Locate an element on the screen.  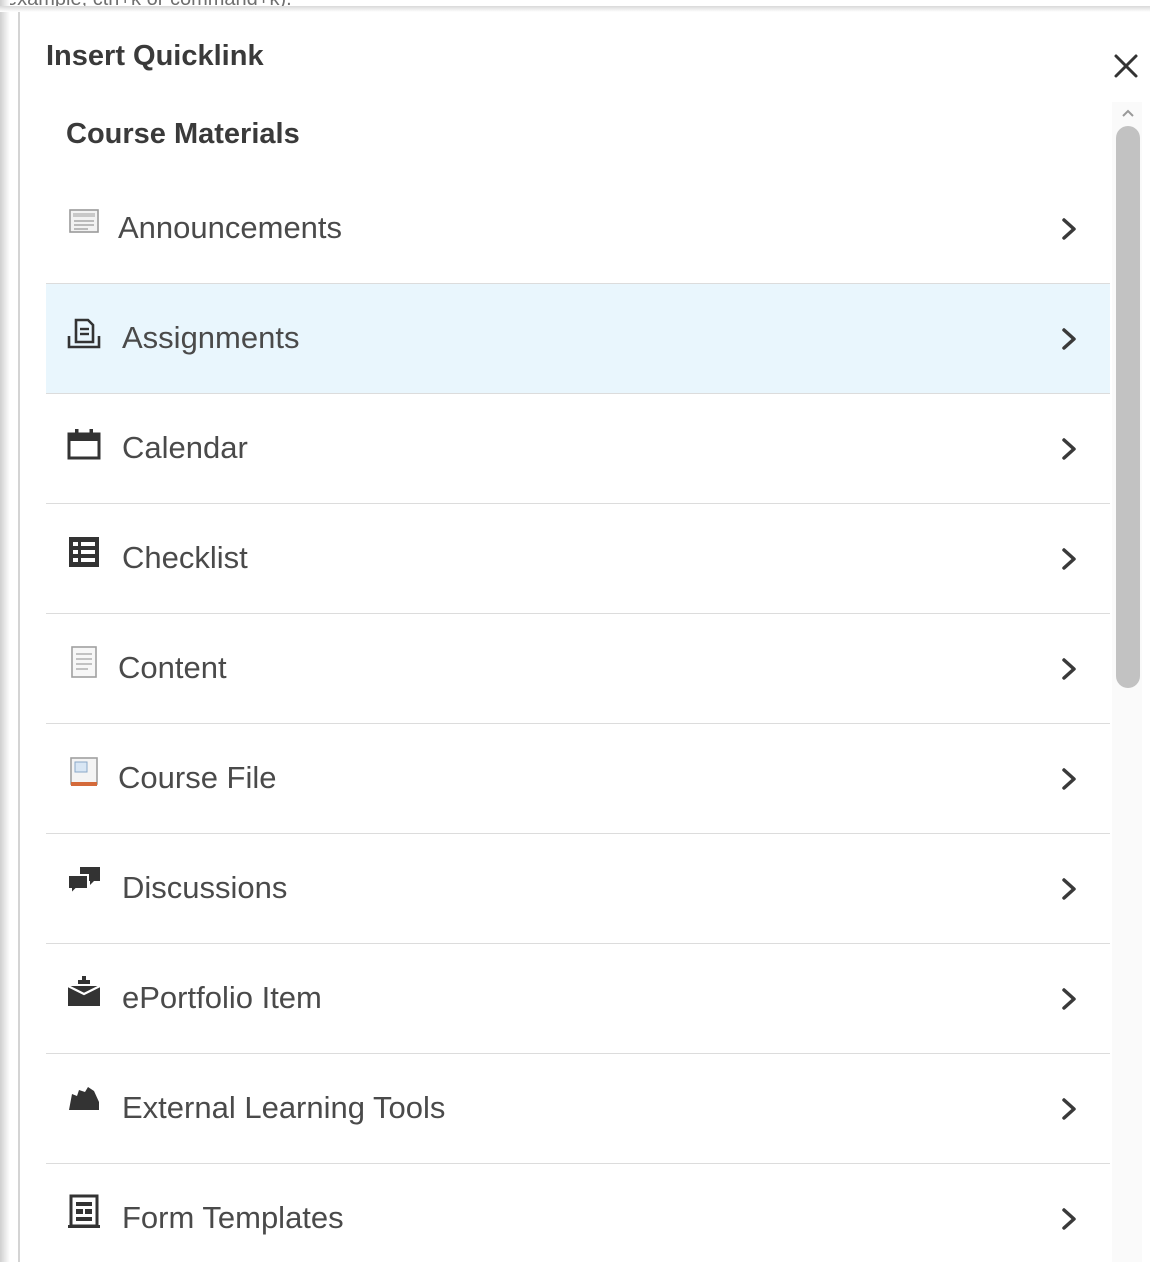
close-icon is located at coordinates (1126, 66).